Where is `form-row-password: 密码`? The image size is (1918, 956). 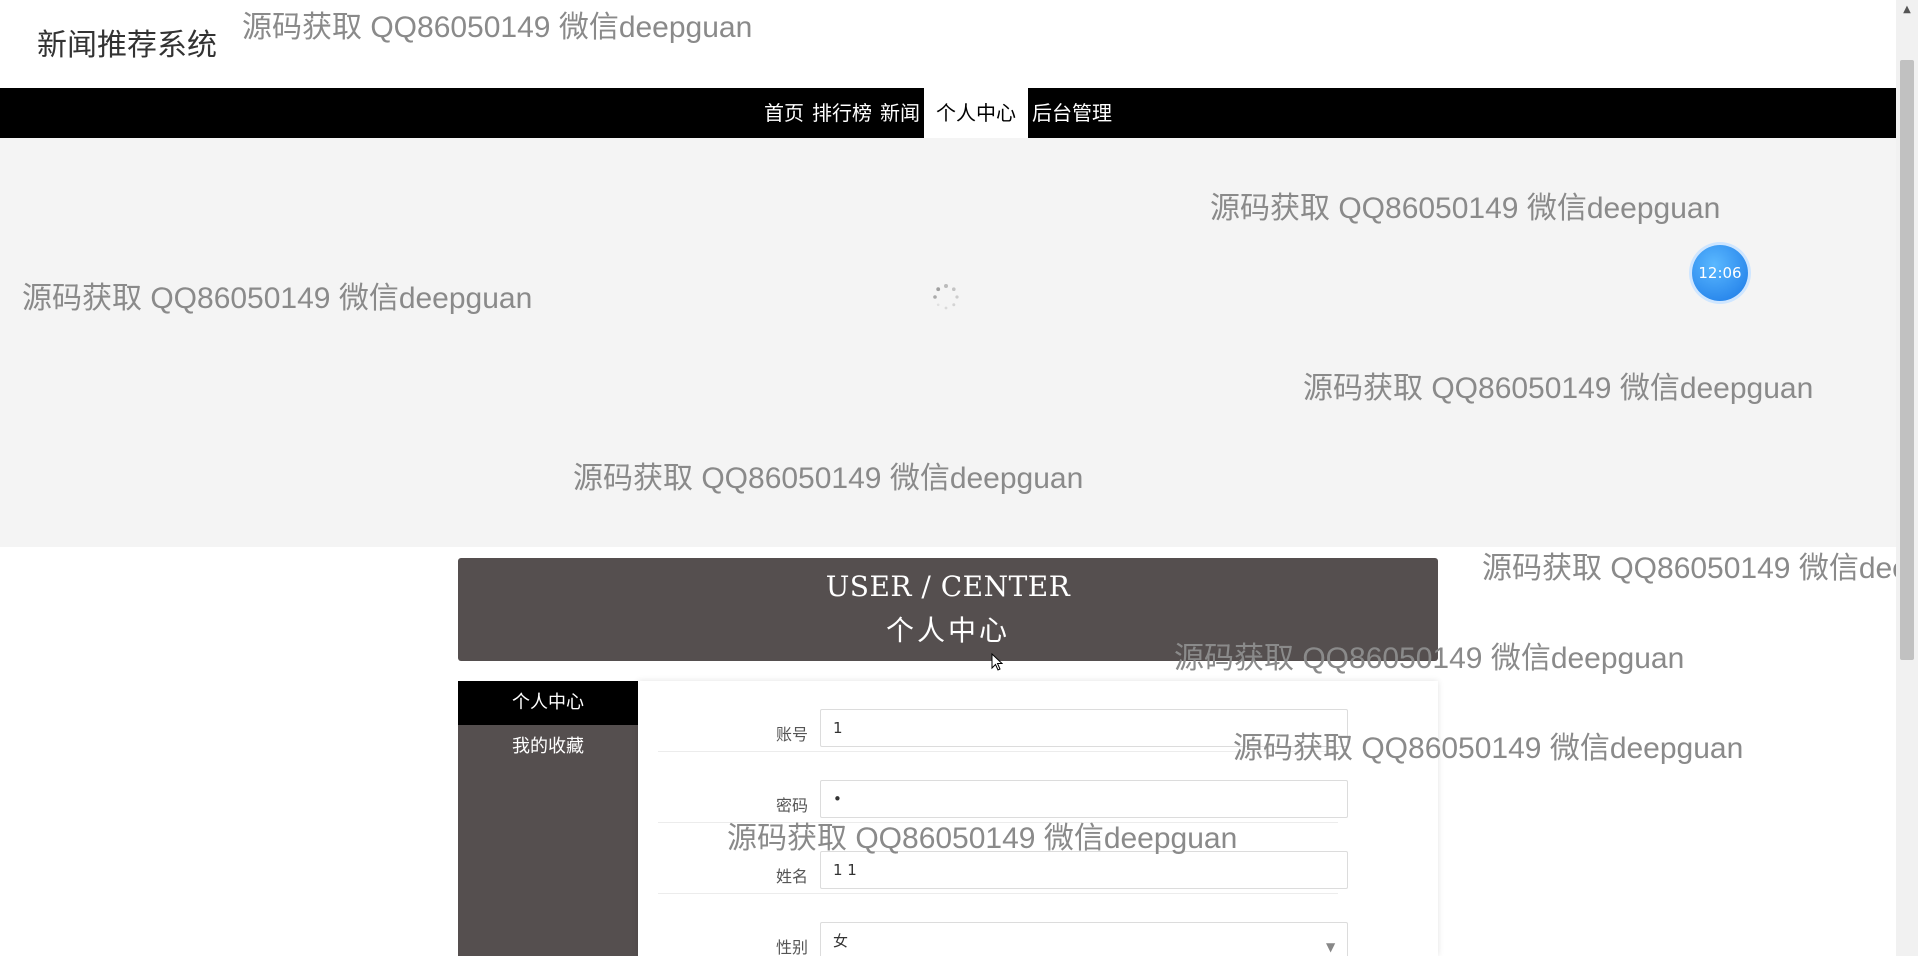 form-row-password: 密码 is located at coordinates (1003, 787).